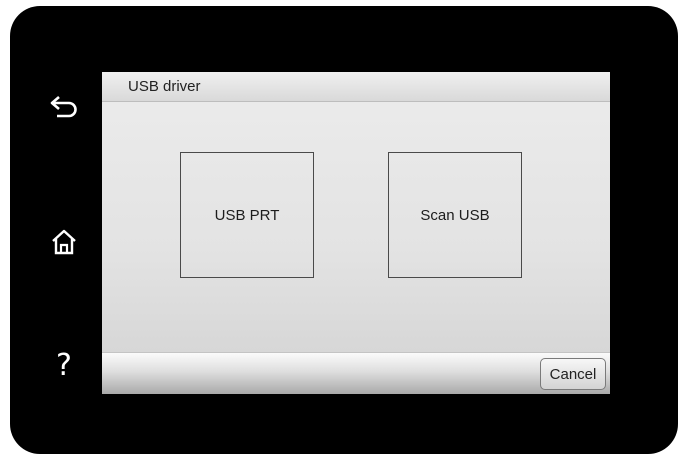 This screenshot has height=456, width=680. What do you see at coordinates (356, 87) in the screenshot?
I see `screen-header: USB driver` at bounding box center [356, 87].